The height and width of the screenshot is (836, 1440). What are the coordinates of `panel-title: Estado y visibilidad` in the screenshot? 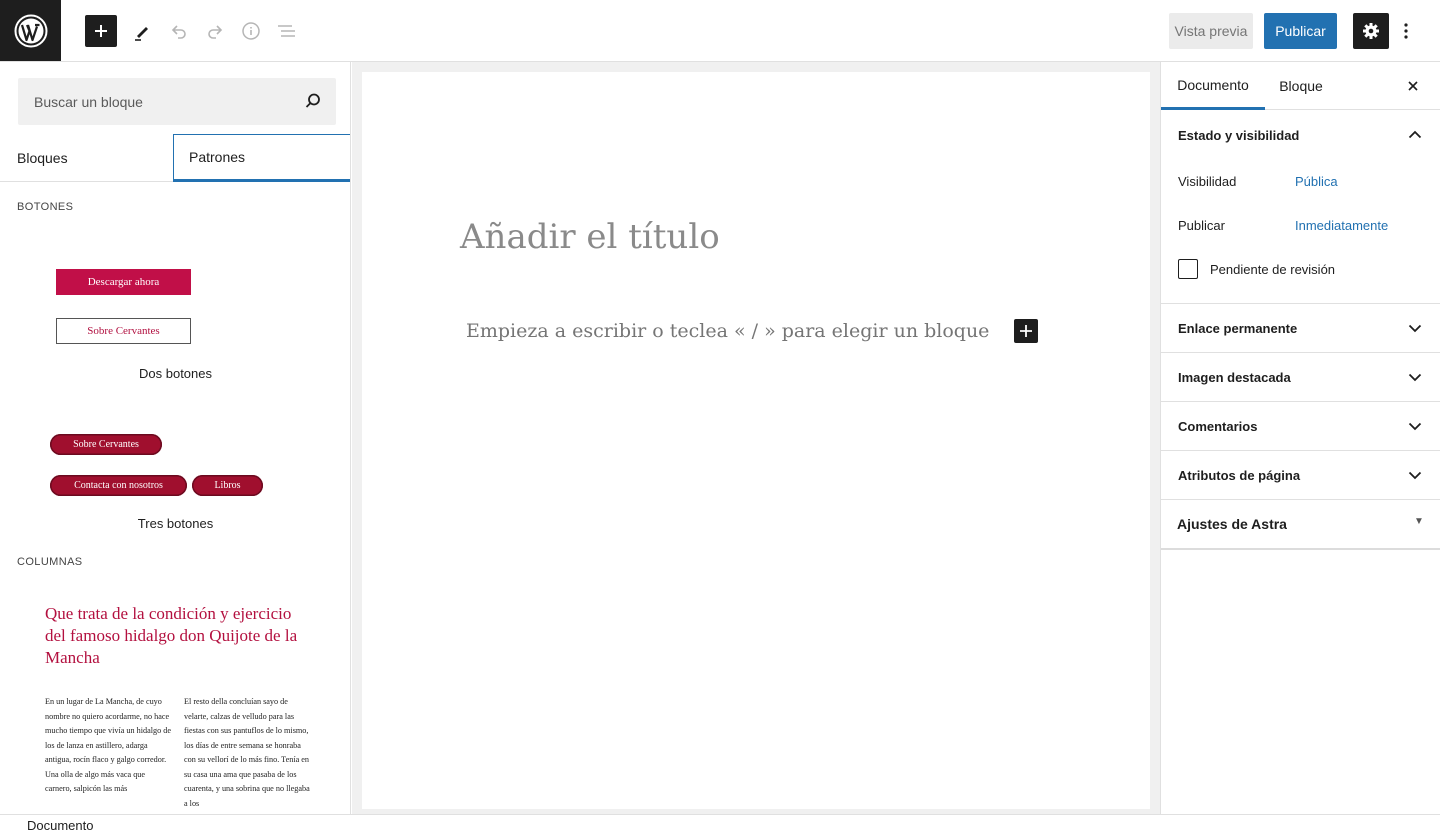 It's located at (1239, 135).